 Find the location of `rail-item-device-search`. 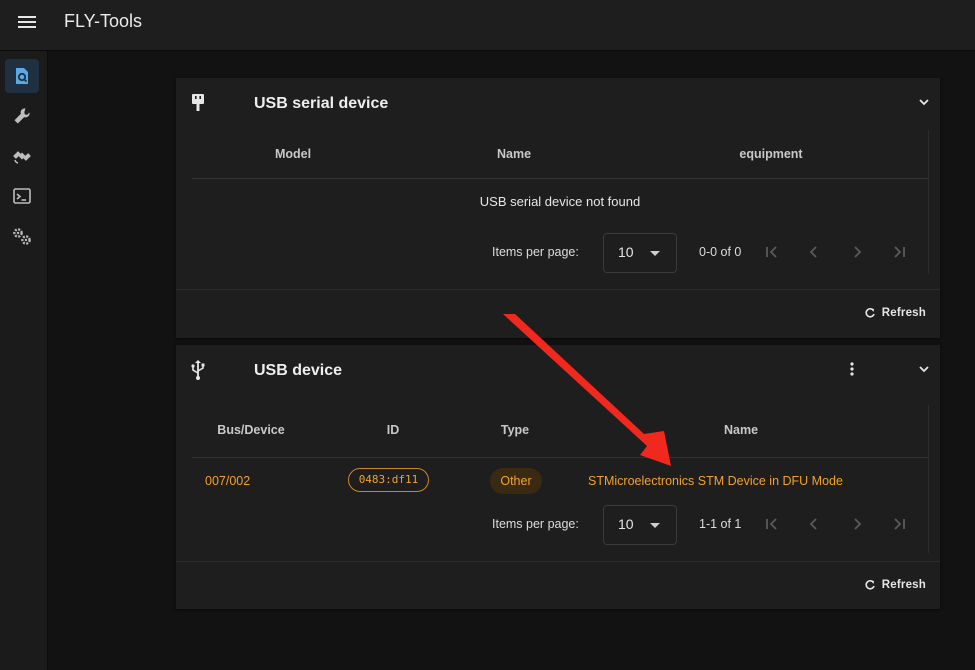

rail-item-device-search is located at coordinates (22, 76).